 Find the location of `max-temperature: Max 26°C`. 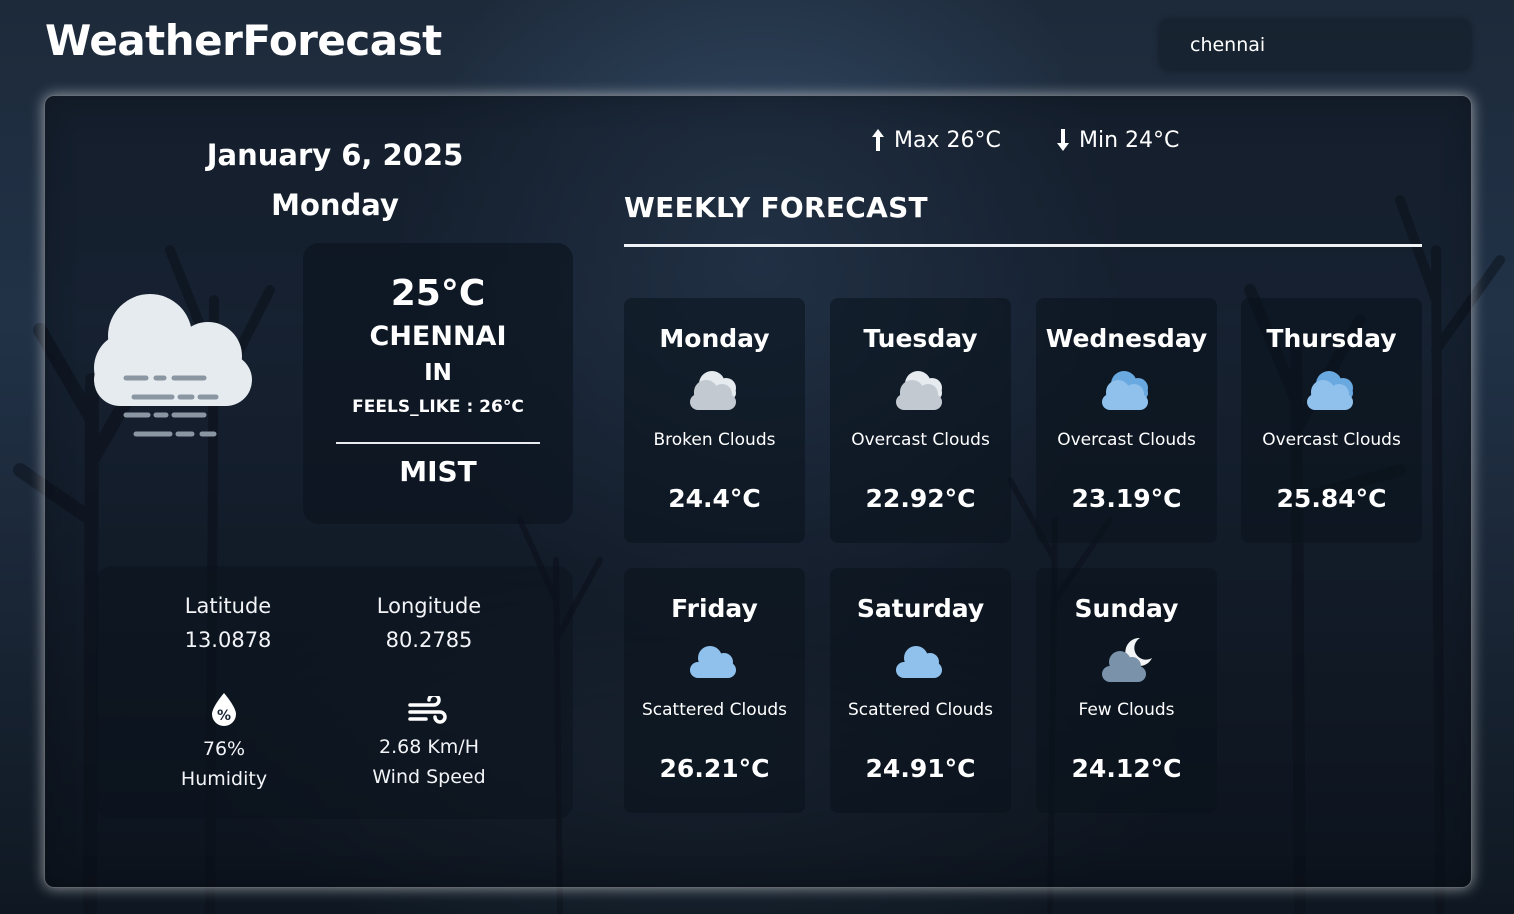

max-temperature: Max 26°C is located at coordinates (935, 140).